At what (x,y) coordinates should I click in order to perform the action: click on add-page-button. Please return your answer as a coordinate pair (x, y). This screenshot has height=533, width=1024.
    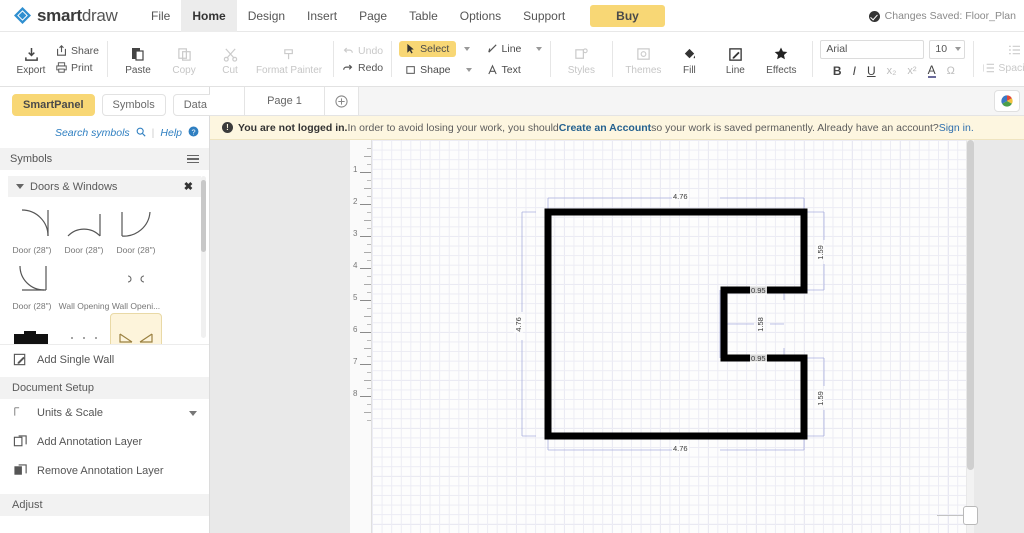
    Looking at the image, I should click on (342, 101).